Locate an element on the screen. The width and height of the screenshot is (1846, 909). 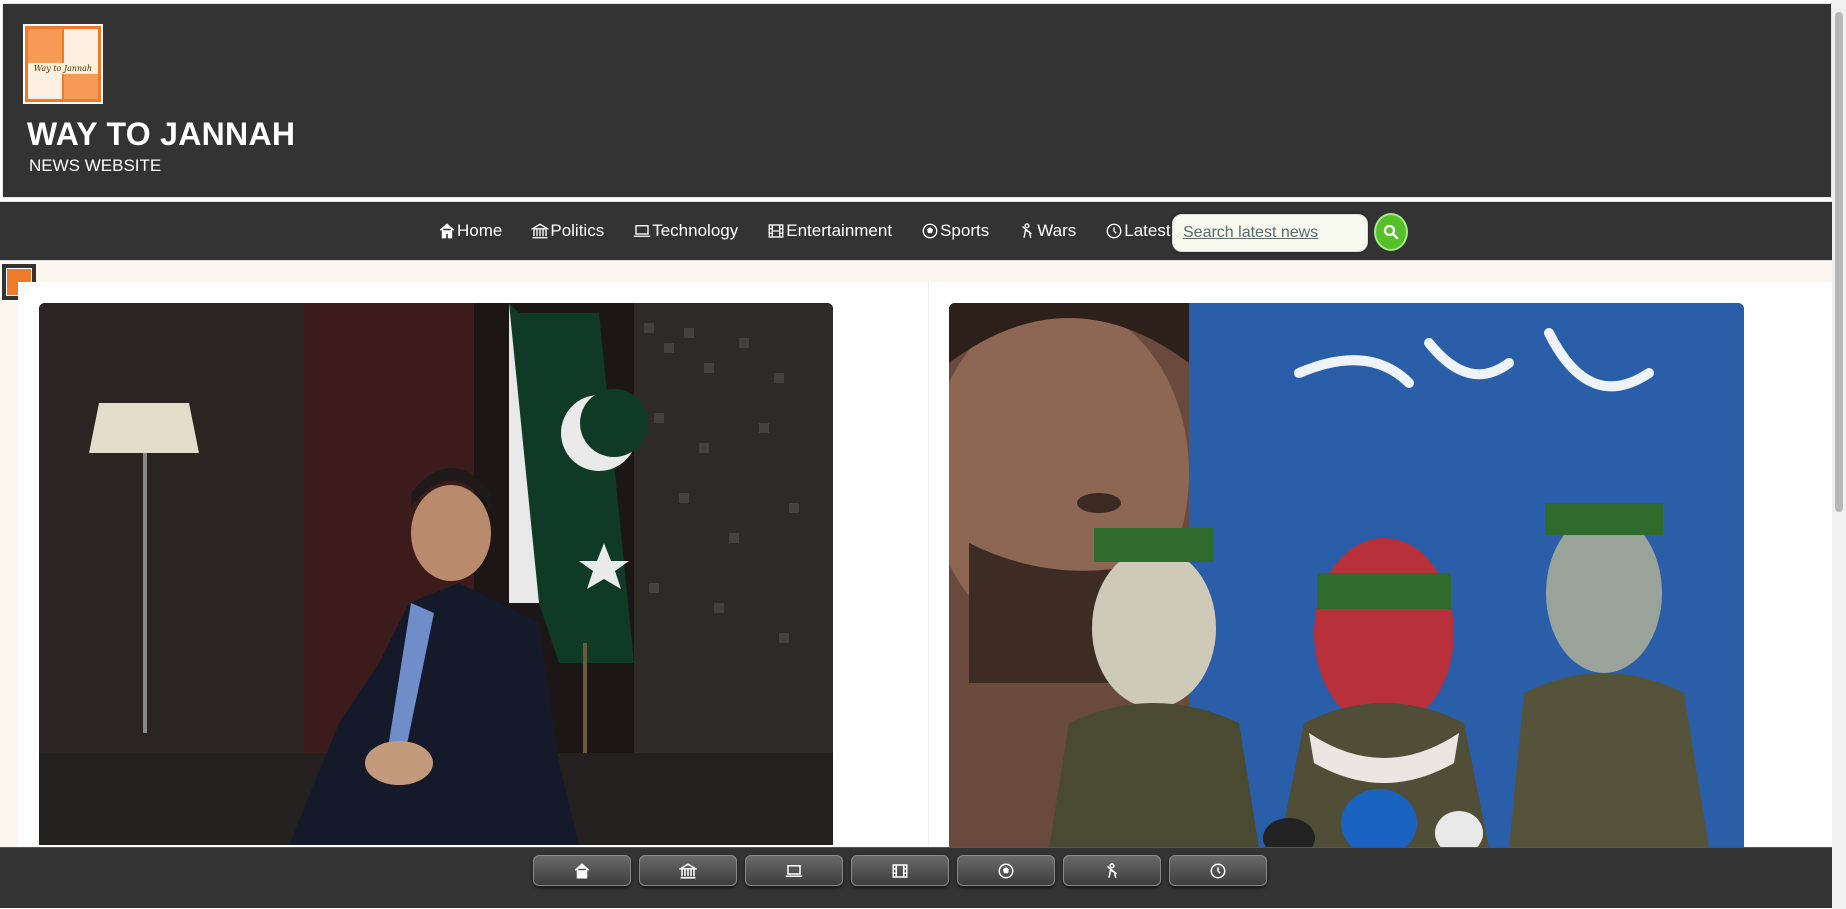
site-logo: Way to Jannah is located at coordinates (63, 64).